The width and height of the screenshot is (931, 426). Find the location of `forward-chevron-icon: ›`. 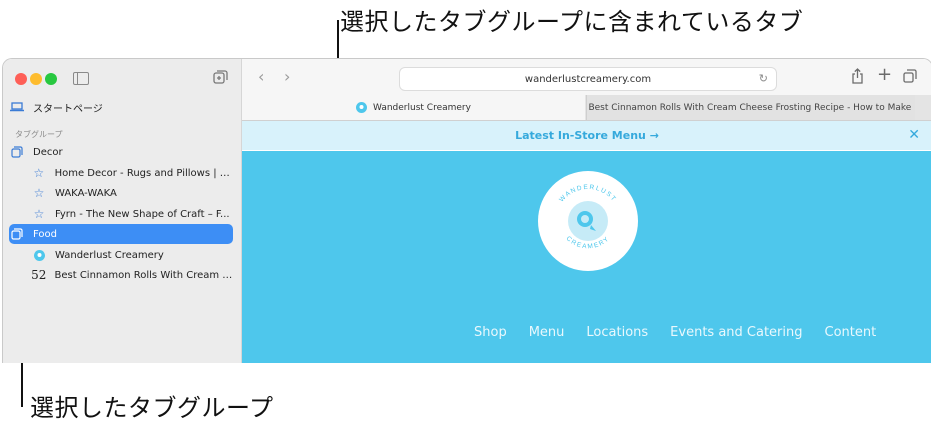

forward-chevron-icon: › is located at coordinates (287, 76).